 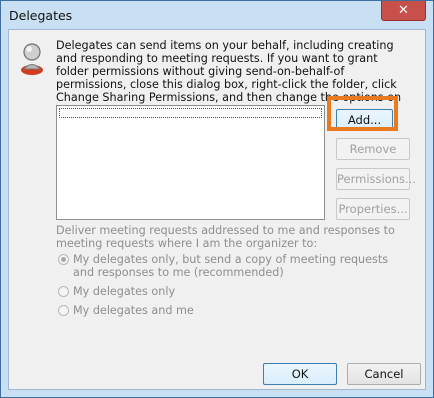 I want to click on cancel-button: Cancel, so click(x=384, y=374).